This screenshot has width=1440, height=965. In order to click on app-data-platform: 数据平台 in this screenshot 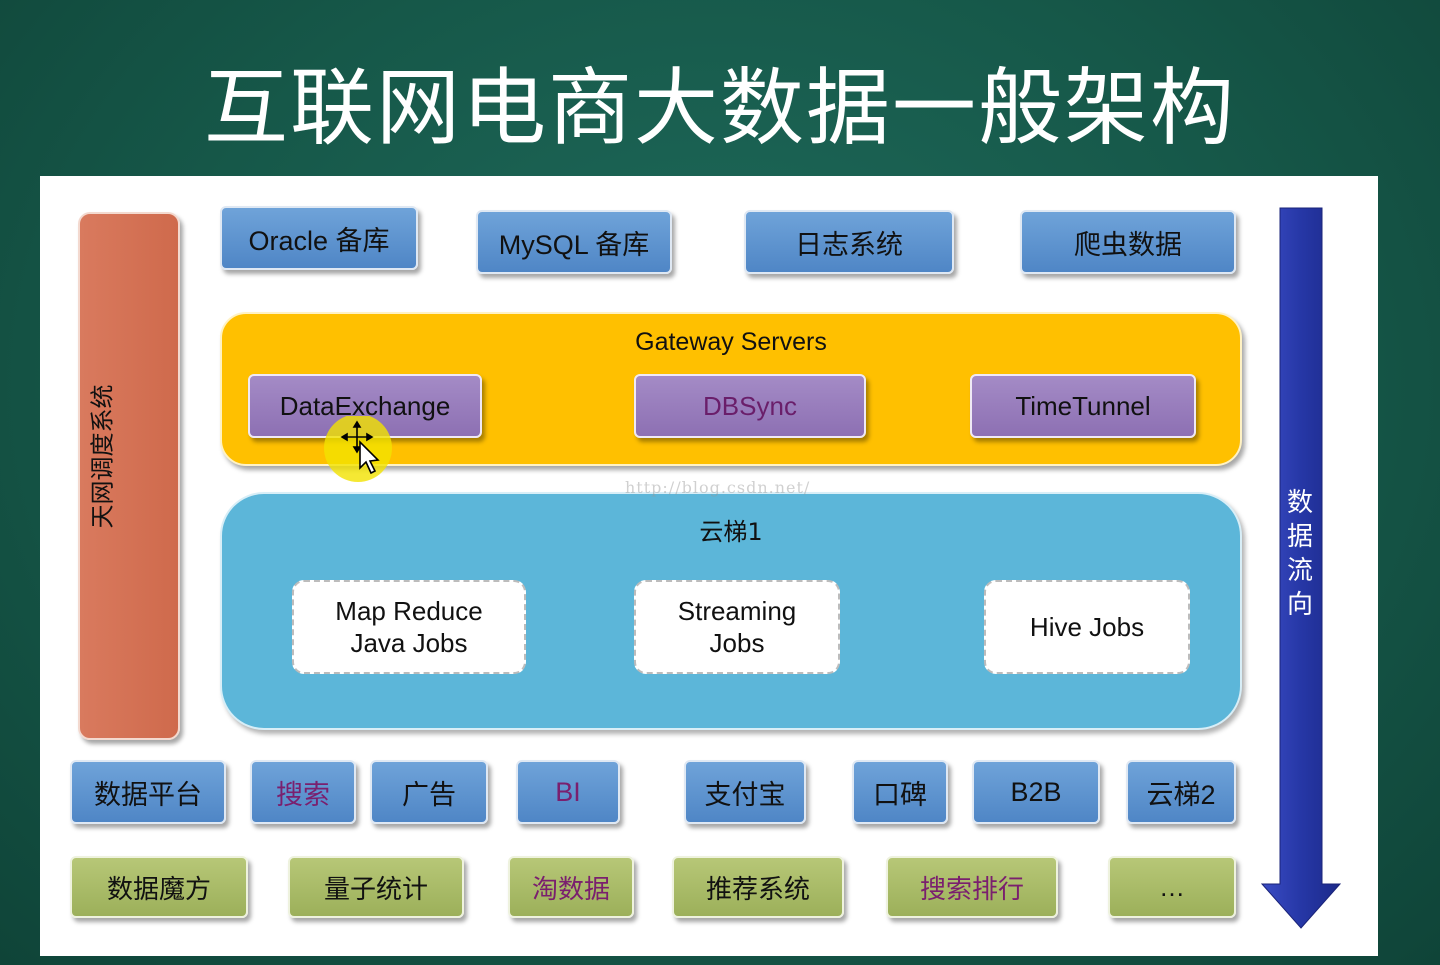, I will do `click(148, 792)`.